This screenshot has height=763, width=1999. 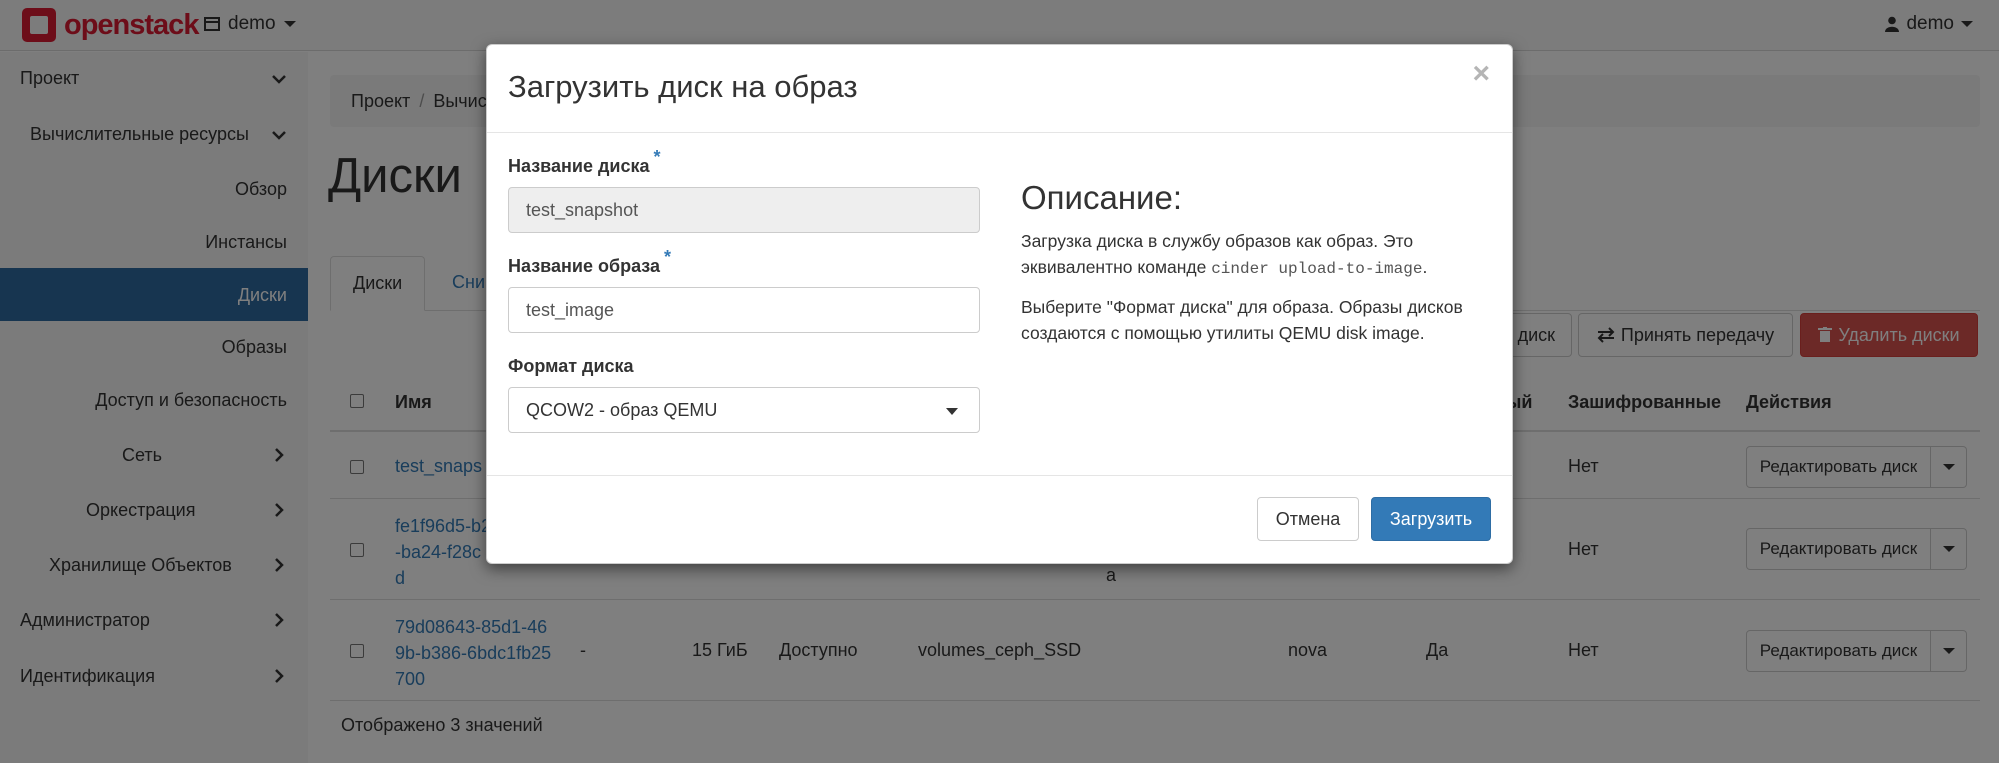 What do you see at coordinates (622, 410) in the screenshot?
I see `disk-format-value: QCOW2 - образ QEMU` at bounding box center [622, 410].